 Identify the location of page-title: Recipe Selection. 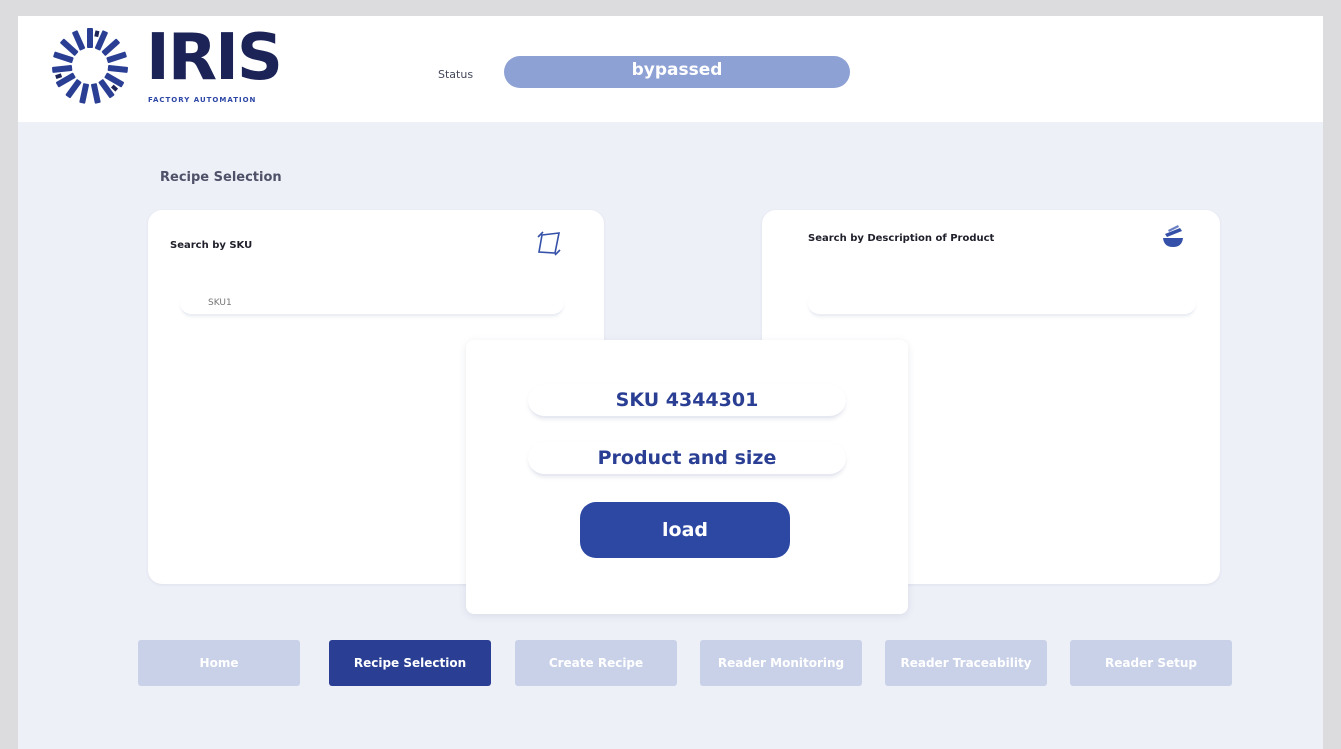
(221, 177).